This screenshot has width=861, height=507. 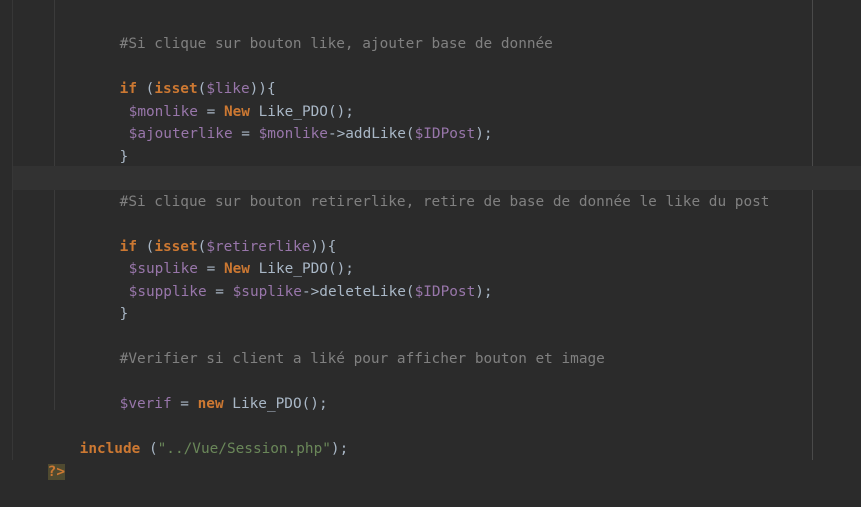 I want to click on php-close-tag: ?>, so click(x=56, y=472).